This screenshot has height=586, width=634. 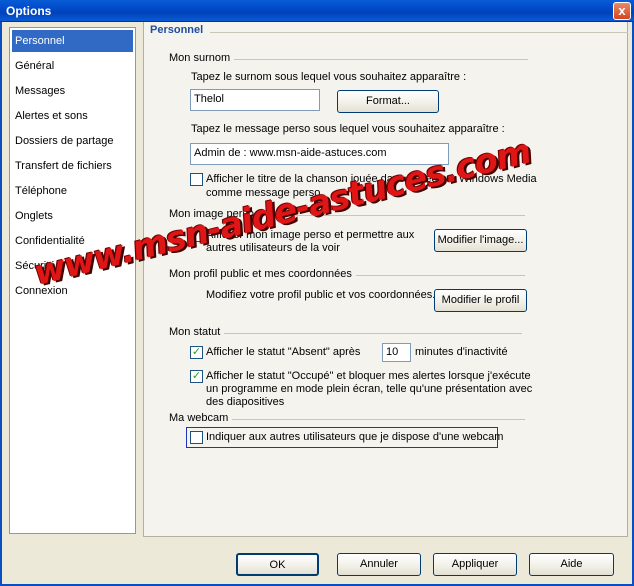 I want to click on minutes-input: 10, so click(x=396, y=352).